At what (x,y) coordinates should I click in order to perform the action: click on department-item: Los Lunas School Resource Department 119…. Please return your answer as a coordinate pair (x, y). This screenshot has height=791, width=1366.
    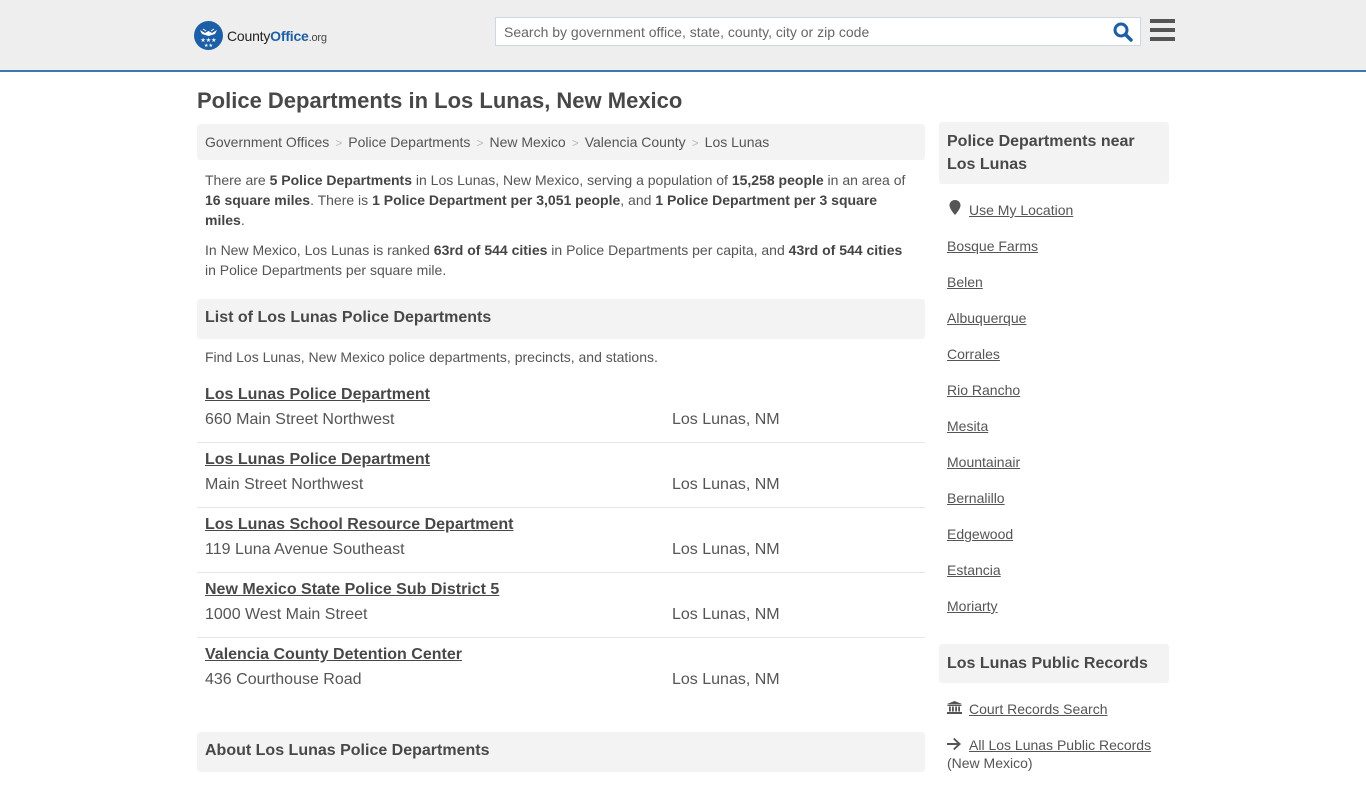
    Looking at the image, I should click on (561, 540).